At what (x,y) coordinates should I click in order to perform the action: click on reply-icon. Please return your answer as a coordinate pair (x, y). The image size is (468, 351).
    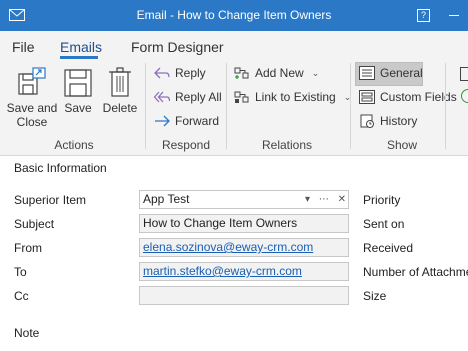
    Looking at the image, I should click on (162, 73).